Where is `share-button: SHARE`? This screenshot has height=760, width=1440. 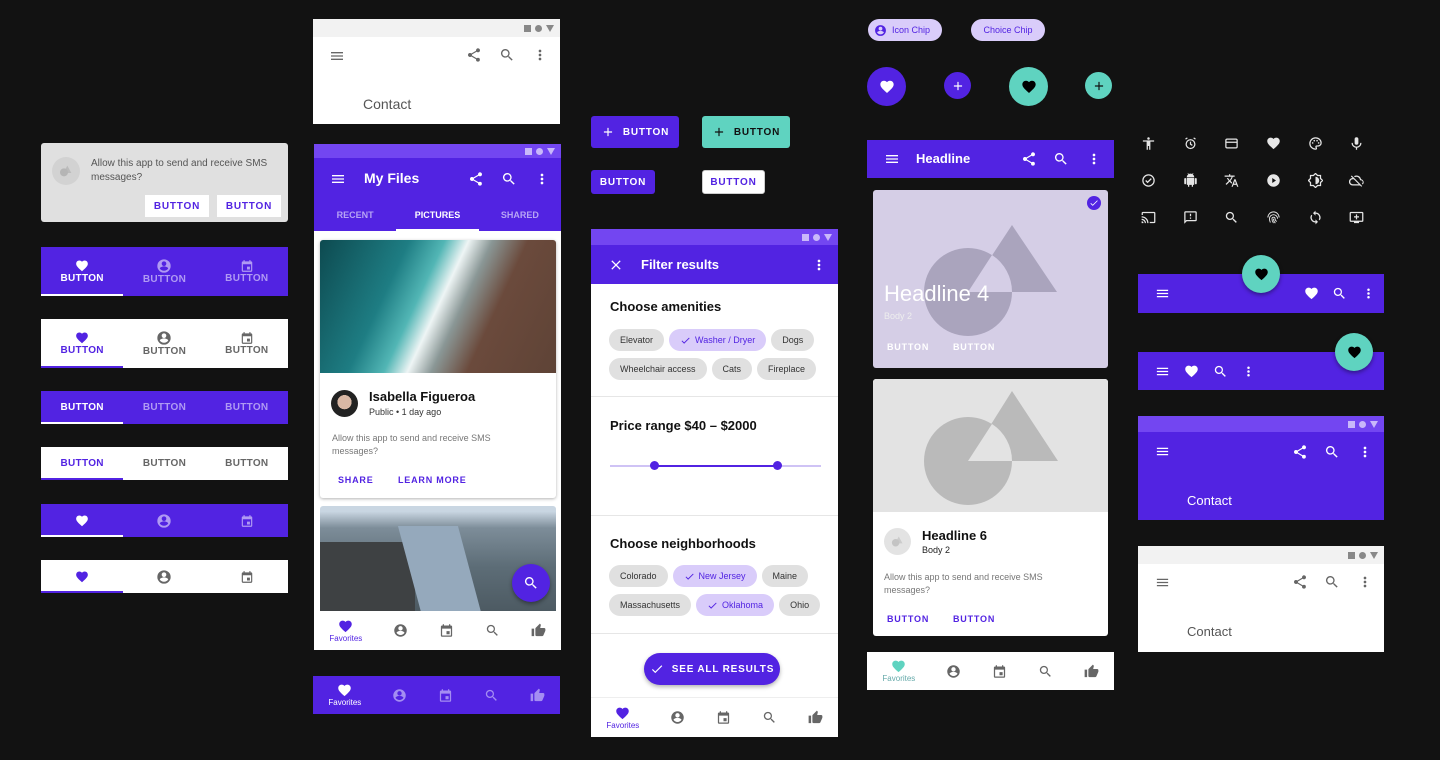 share-button: SHARE is located at coordinates (356, 480).